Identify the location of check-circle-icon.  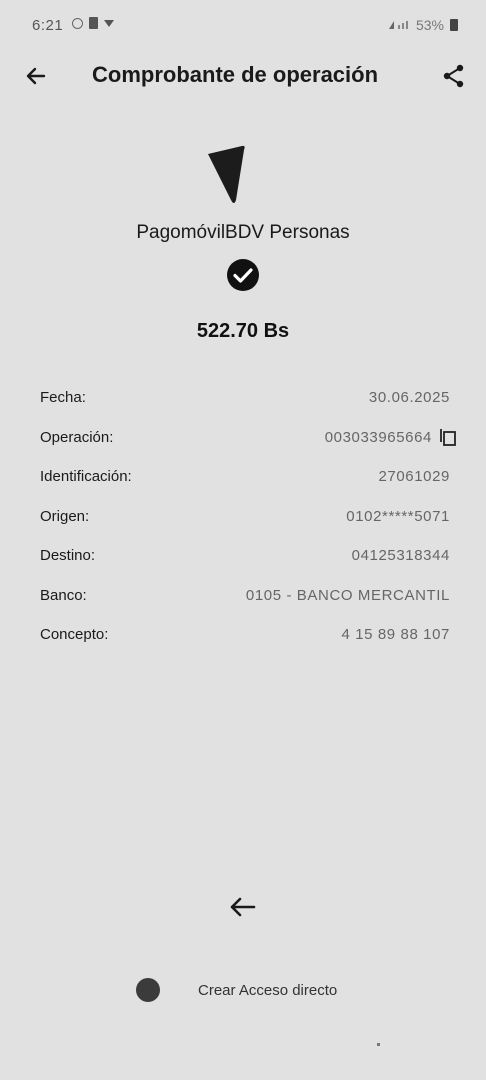
(243, 275).